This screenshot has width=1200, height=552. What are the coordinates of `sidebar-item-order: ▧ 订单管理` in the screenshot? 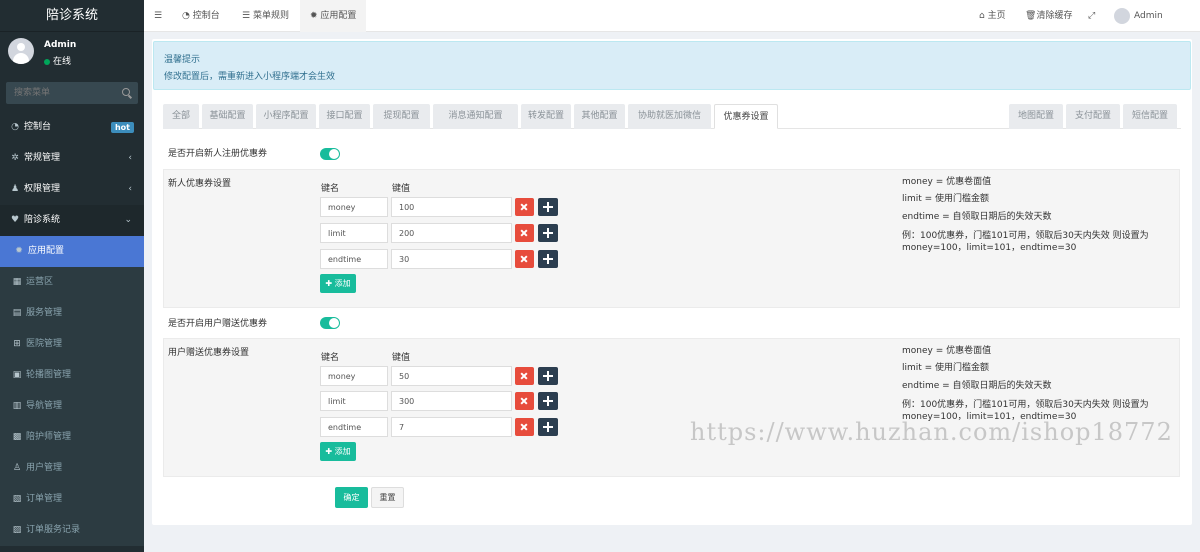 It's located at (72, 499).